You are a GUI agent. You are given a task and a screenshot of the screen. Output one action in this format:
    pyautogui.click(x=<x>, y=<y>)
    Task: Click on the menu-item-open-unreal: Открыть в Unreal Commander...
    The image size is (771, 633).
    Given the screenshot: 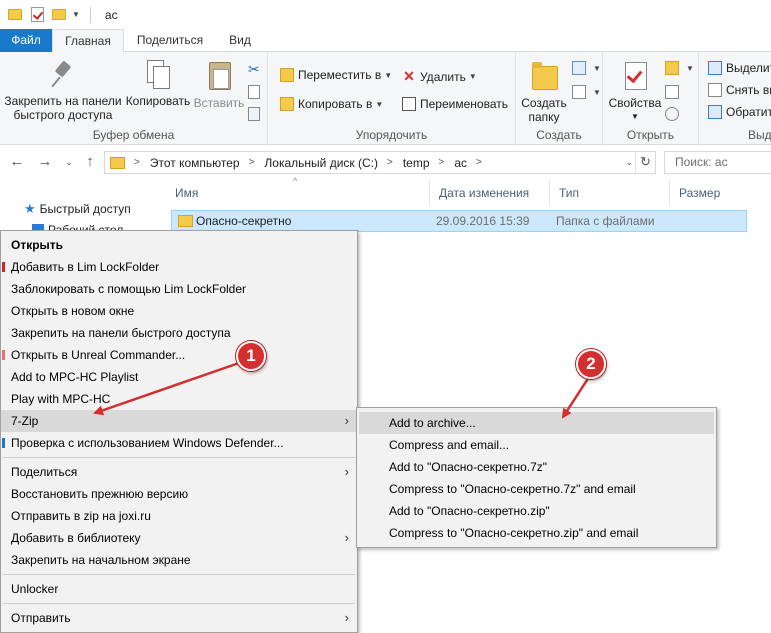 What is the action you would take?
    pyautogui.click(x=179, y=355)
    